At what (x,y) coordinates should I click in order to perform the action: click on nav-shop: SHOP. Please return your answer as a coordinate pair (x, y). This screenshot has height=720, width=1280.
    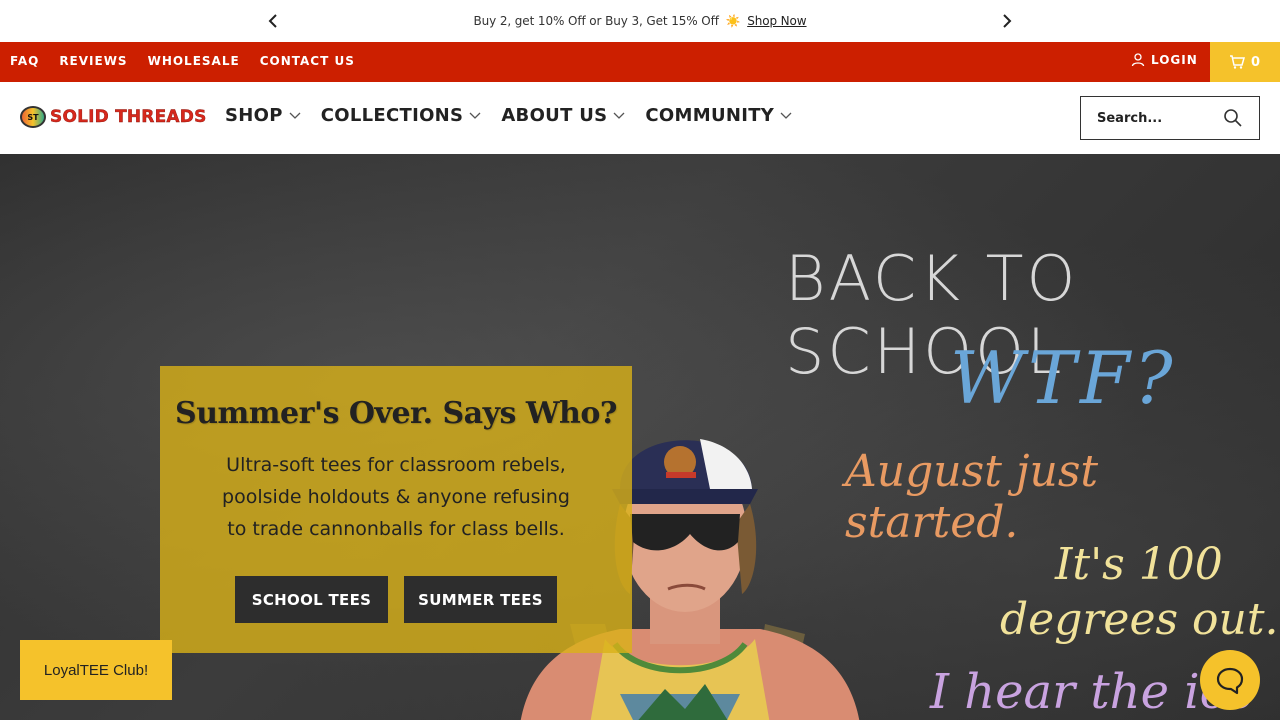
    Looking at the image, I should click on (263, 115).